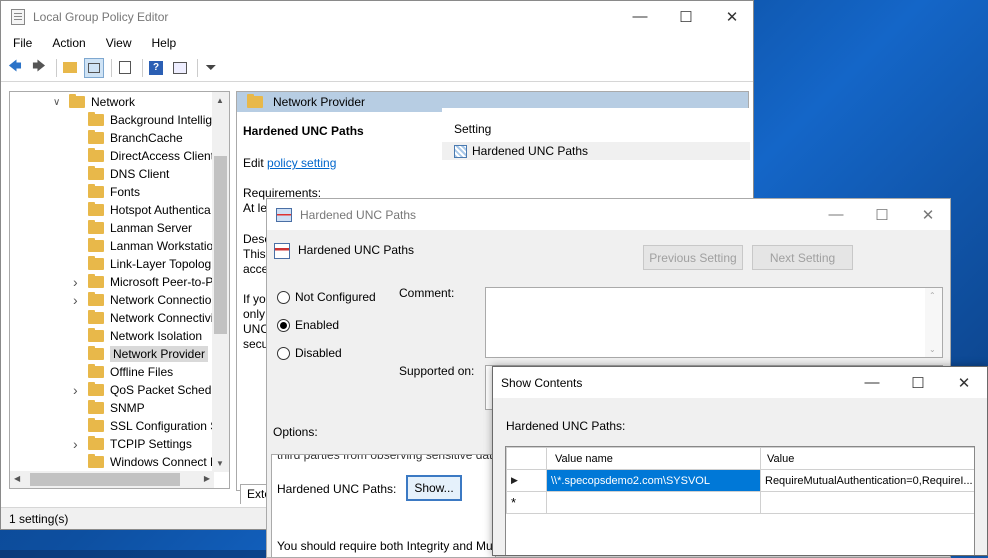 The height and width of the screenshot is (558, 988). I want to click on tree-item-label: Microsoft Peer-to-P, so click(162, 282).